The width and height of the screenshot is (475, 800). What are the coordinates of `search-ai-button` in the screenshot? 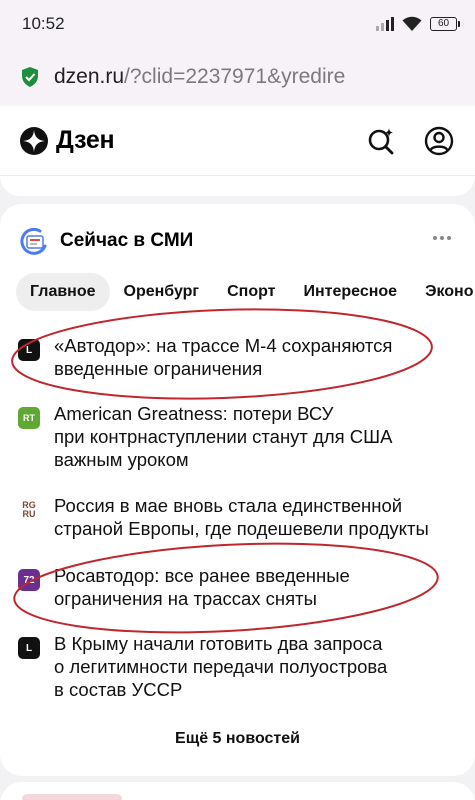 It's located at (381, 141).